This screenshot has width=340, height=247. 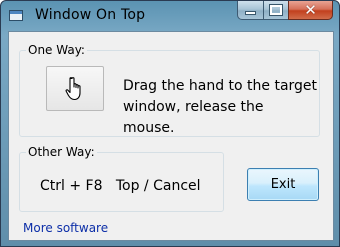 What do you see at coordinates (120, 186) in the screenshot?
I see `shortcut-text: Ctrl + F8 Top / Cancel` at bounding box center [120, 186].